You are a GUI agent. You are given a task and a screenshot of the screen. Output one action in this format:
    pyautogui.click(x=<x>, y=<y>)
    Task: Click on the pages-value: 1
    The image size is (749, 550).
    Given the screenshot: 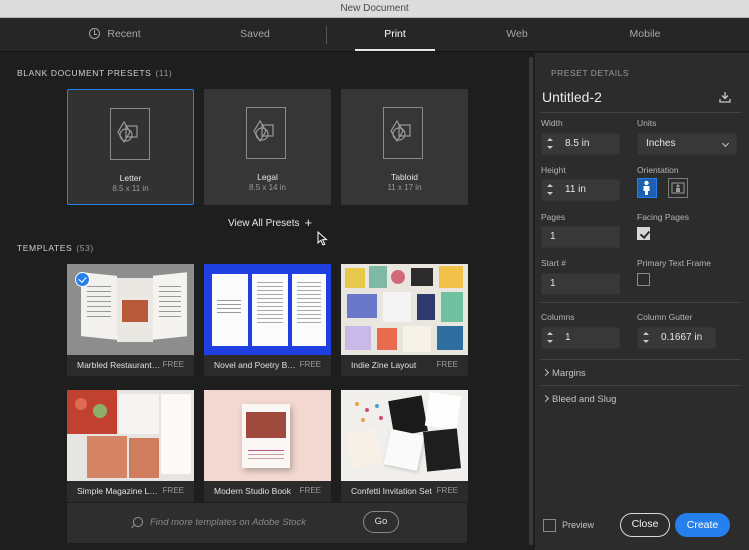 What is the action you would take?
    pyautogui.click(x=553, y=236)
    